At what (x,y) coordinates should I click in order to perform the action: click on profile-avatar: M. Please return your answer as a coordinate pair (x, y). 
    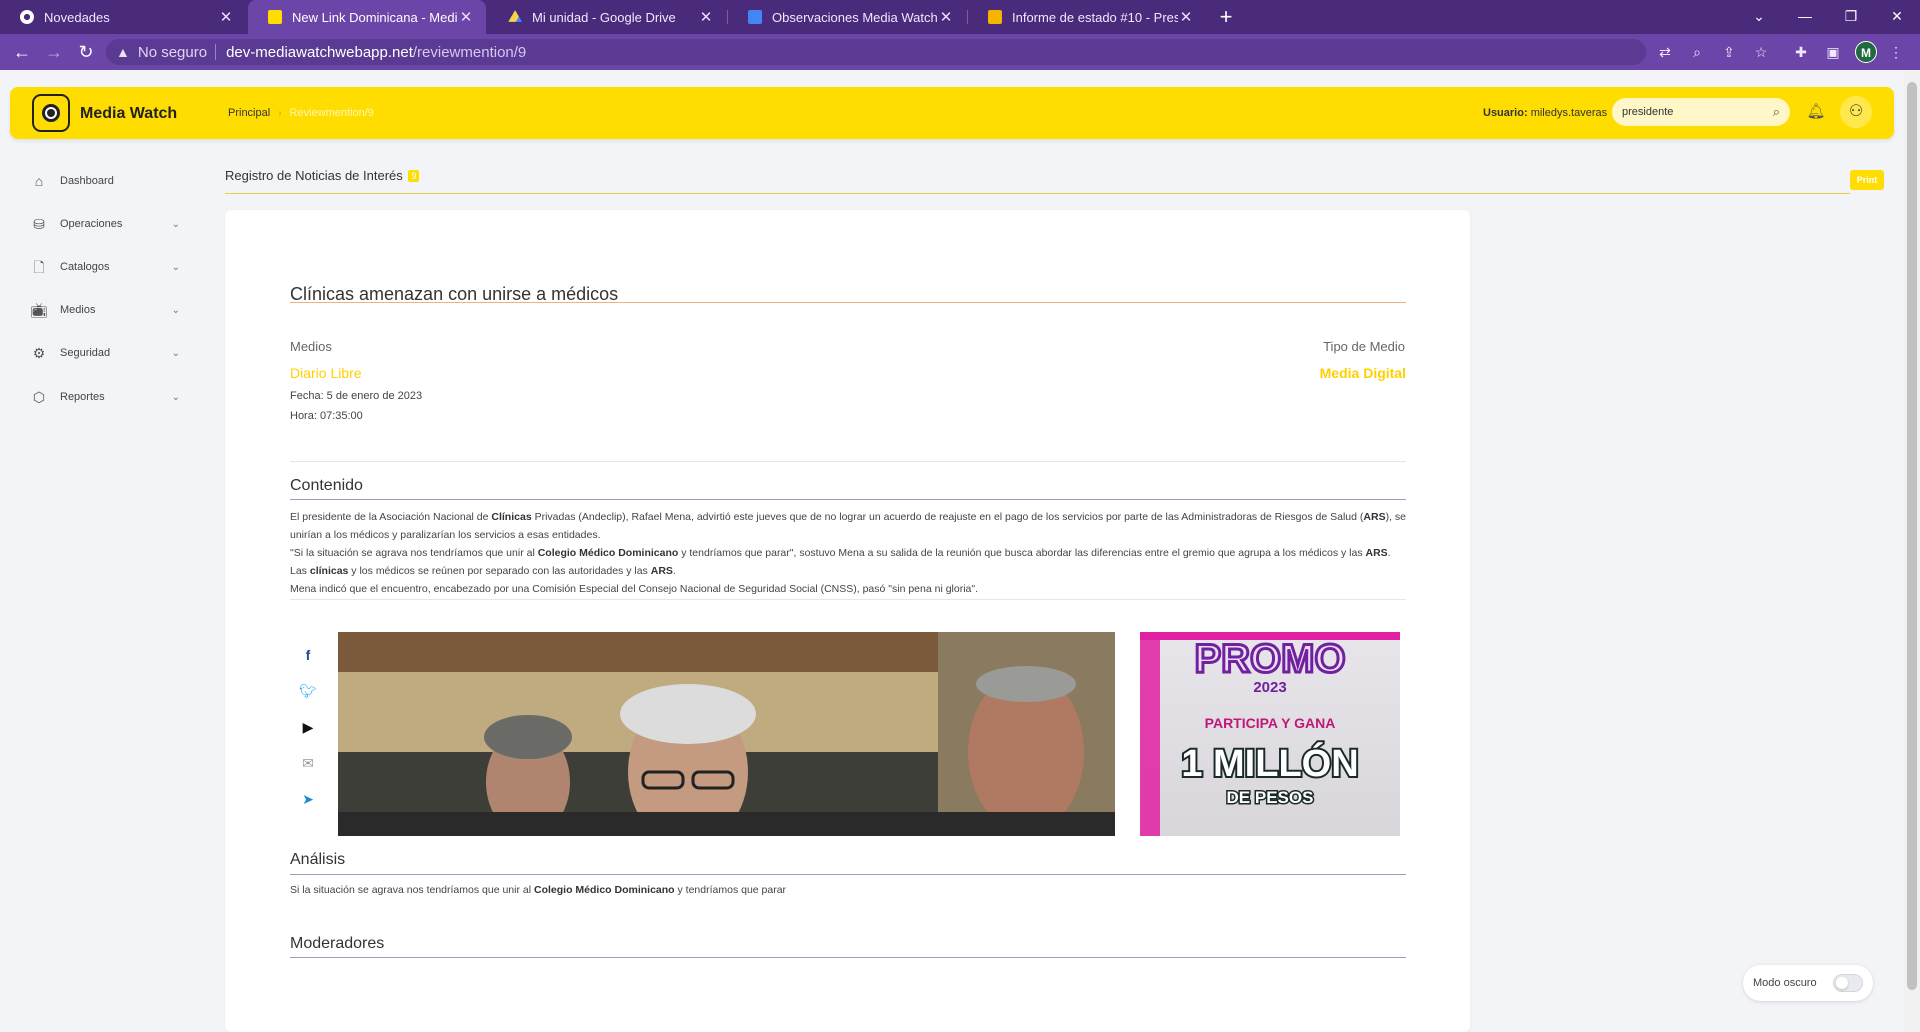
    Looking at the image, I should click on (1866, 52).